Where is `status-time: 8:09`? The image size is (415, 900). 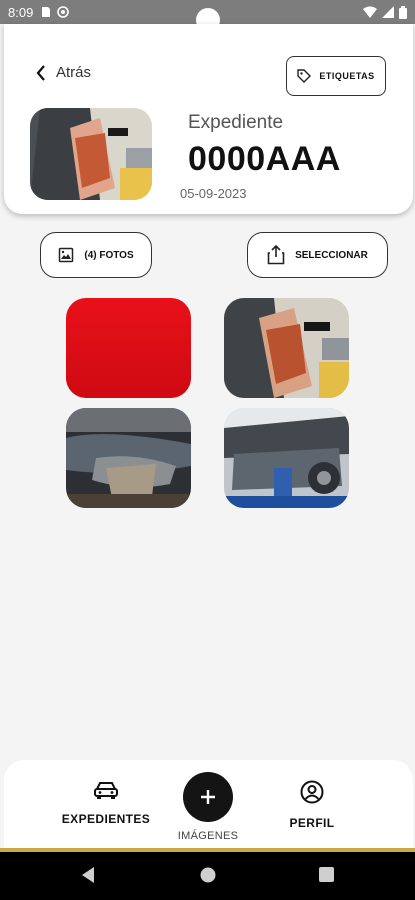
status-time: 8:09 is located at coordinates (21, 12).